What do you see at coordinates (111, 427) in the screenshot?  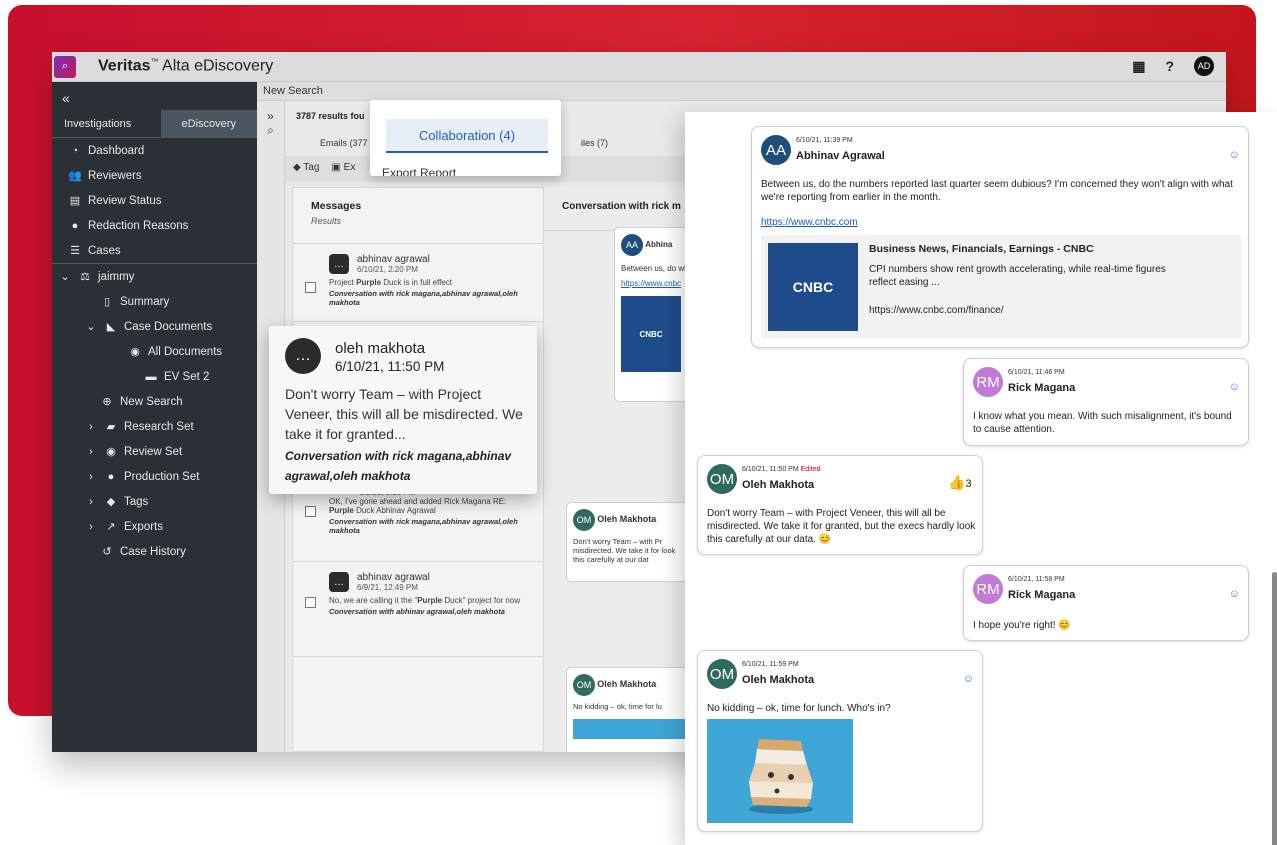 I see `folder-icon: ▰` at bounding box center [111, 427].